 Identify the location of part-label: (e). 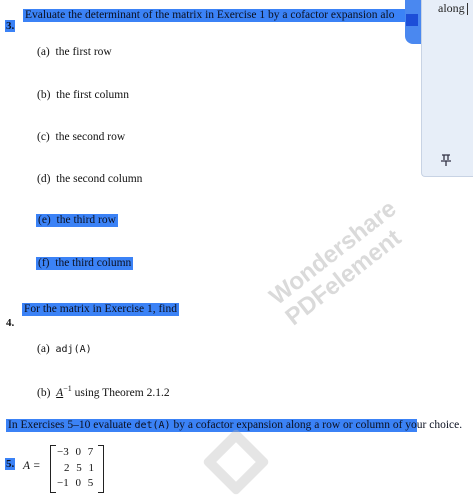
(44, 220).